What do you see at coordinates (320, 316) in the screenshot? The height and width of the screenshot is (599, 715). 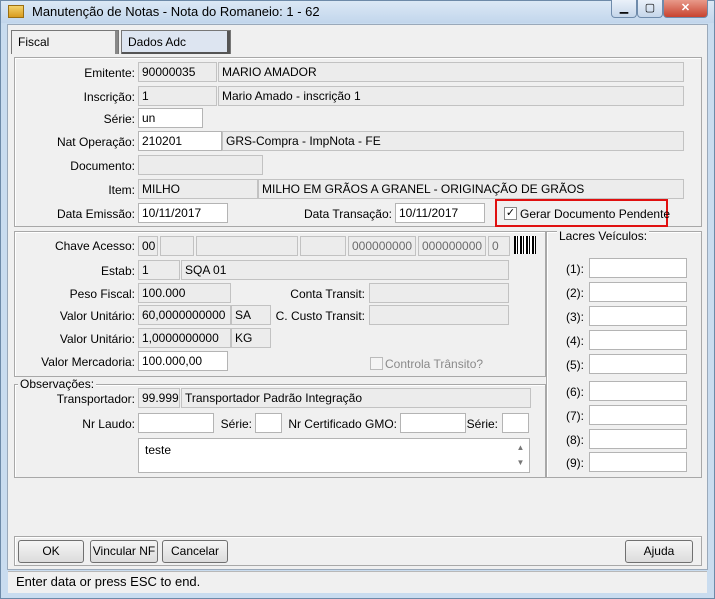 I see `custo-transit-label: C. Custo Transit:` at bounding box center [320, 316].